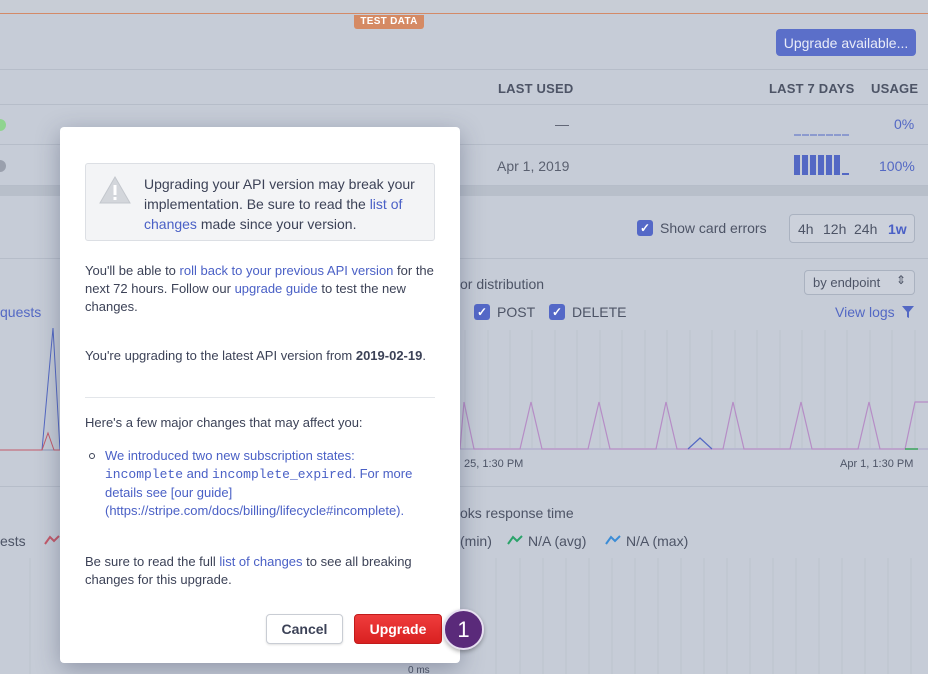 Image resolution: width=928 pixels, height=674 pixels. Describe the element at coordinates (389, 355) in the screenshot. I see `from-version: 2019-02-19` at that location.